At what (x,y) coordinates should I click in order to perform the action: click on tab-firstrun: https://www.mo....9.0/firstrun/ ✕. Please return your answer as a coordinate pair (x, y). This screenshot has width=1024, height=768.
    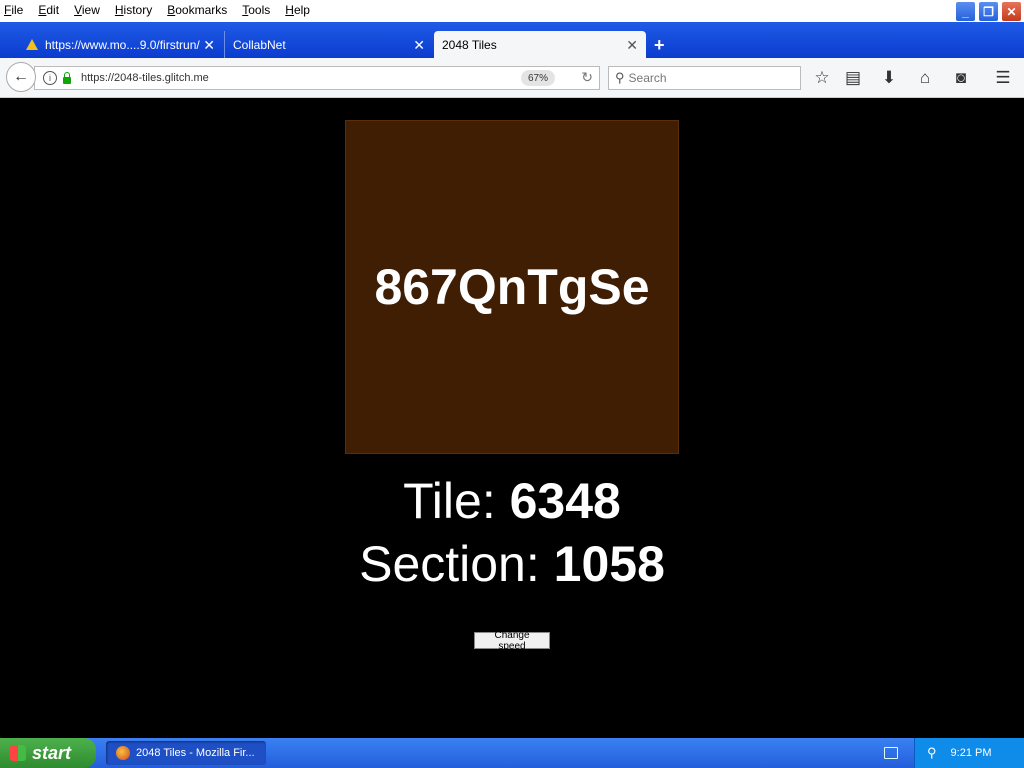
    Looking at the image, I should click on (120, 44).